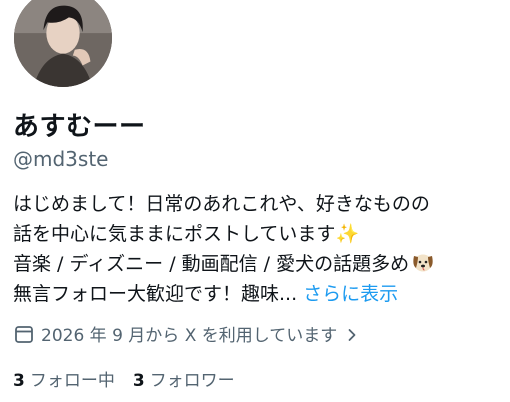 This screenshot has width=510, height=402. Describe the element at coordinates (24, 334) in the screenshot. I see `calendar-icon` at that location.